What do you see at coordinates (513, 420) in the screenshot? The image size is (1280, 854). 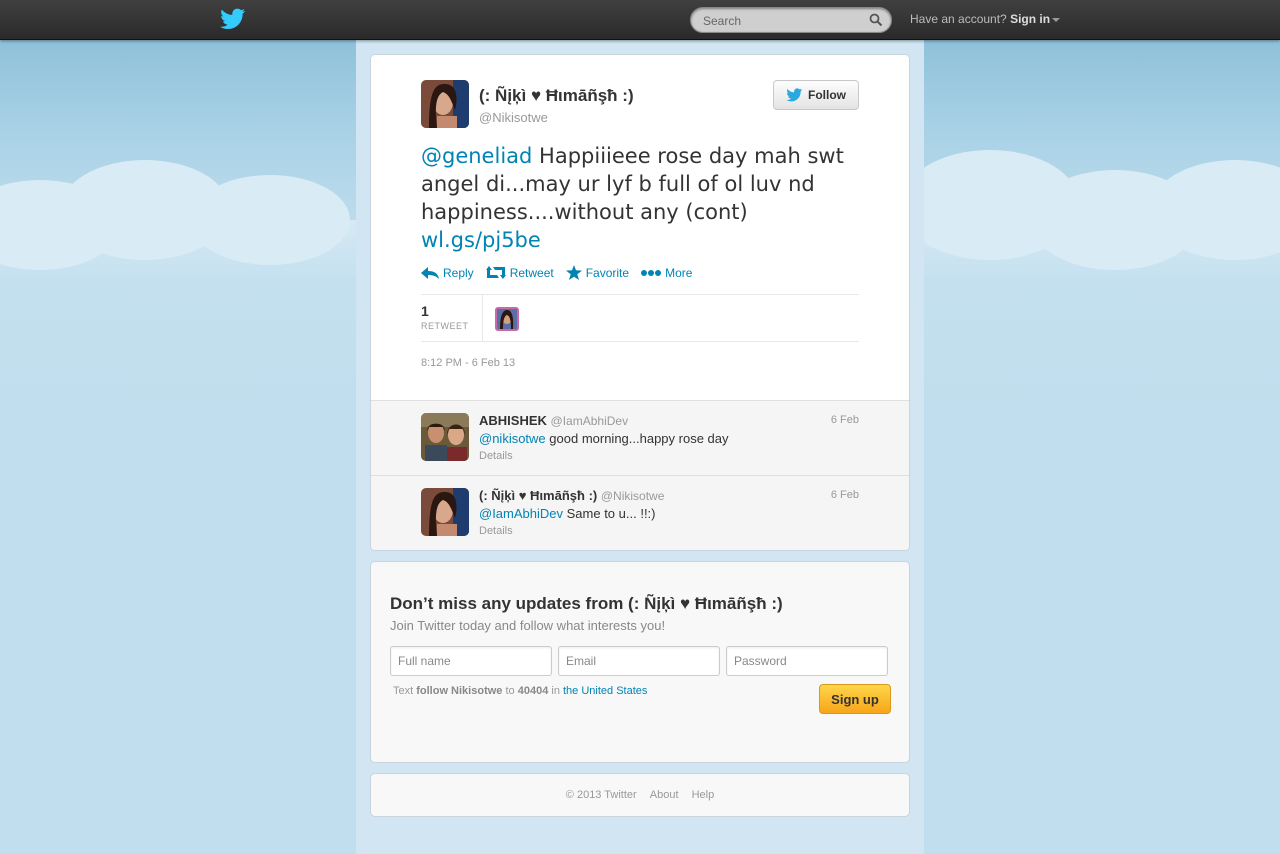 I see `reply-fullname: ABHISHEK` at bounding box center [513, 420].